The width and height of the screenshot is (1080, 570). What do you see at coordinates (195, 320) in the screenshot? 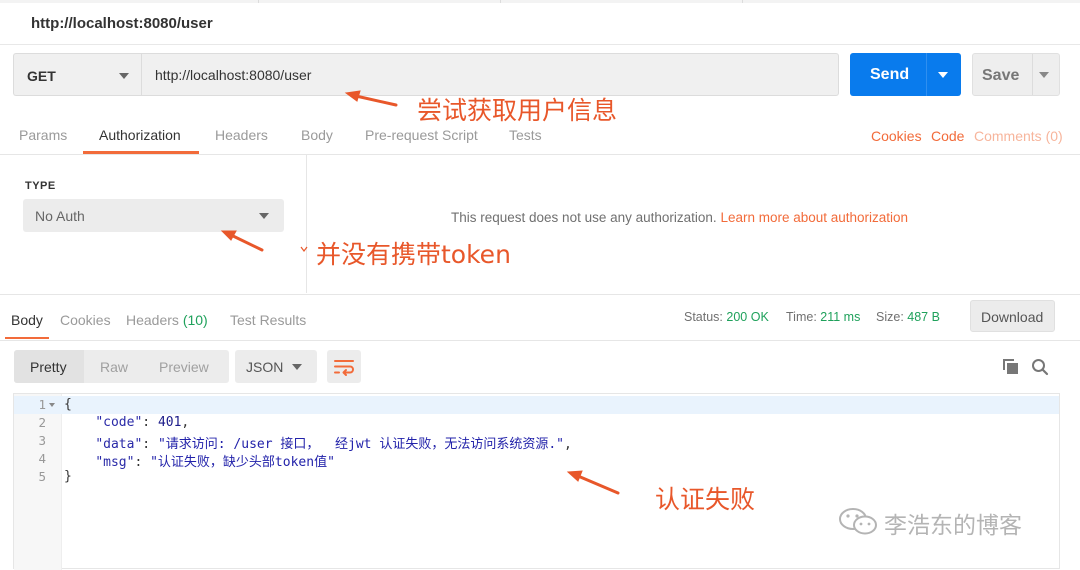
I see `headers-count-badge: (10)` at bounding box center [195, 320].